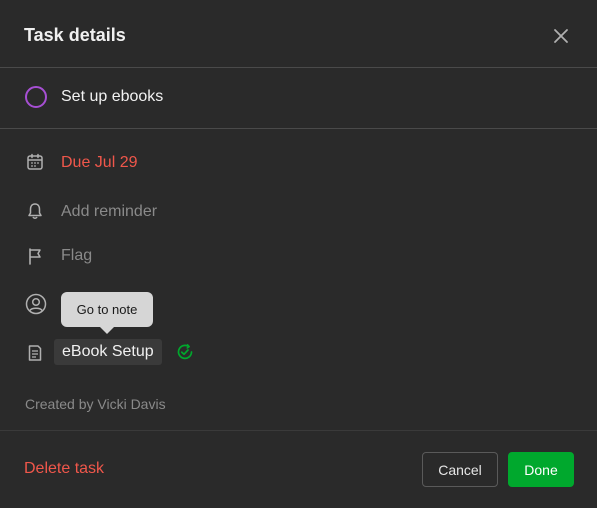  What do you see at coordinates (35, 211) in the screenshot?
I see `bell-icon` at bounding box center [35, 211].